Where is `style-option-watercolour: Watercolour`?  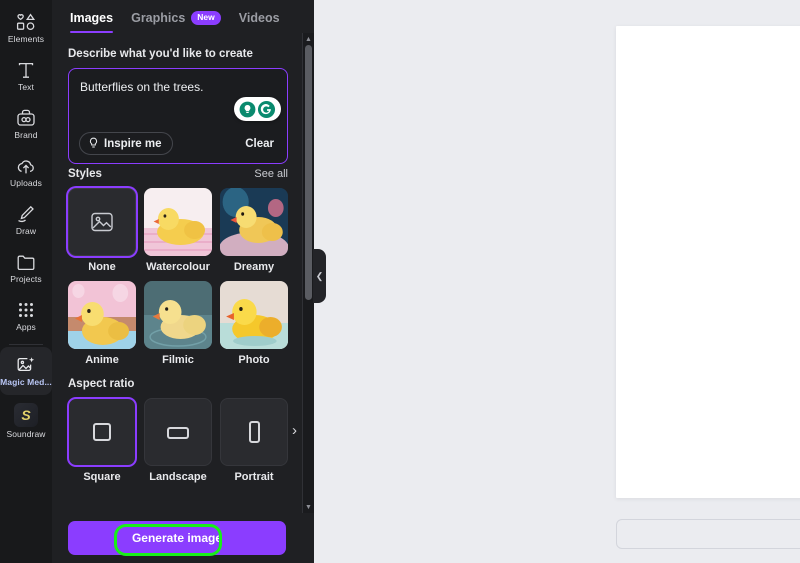 style-option-watercolour: Watercolour is located at coordinates (178, 230).